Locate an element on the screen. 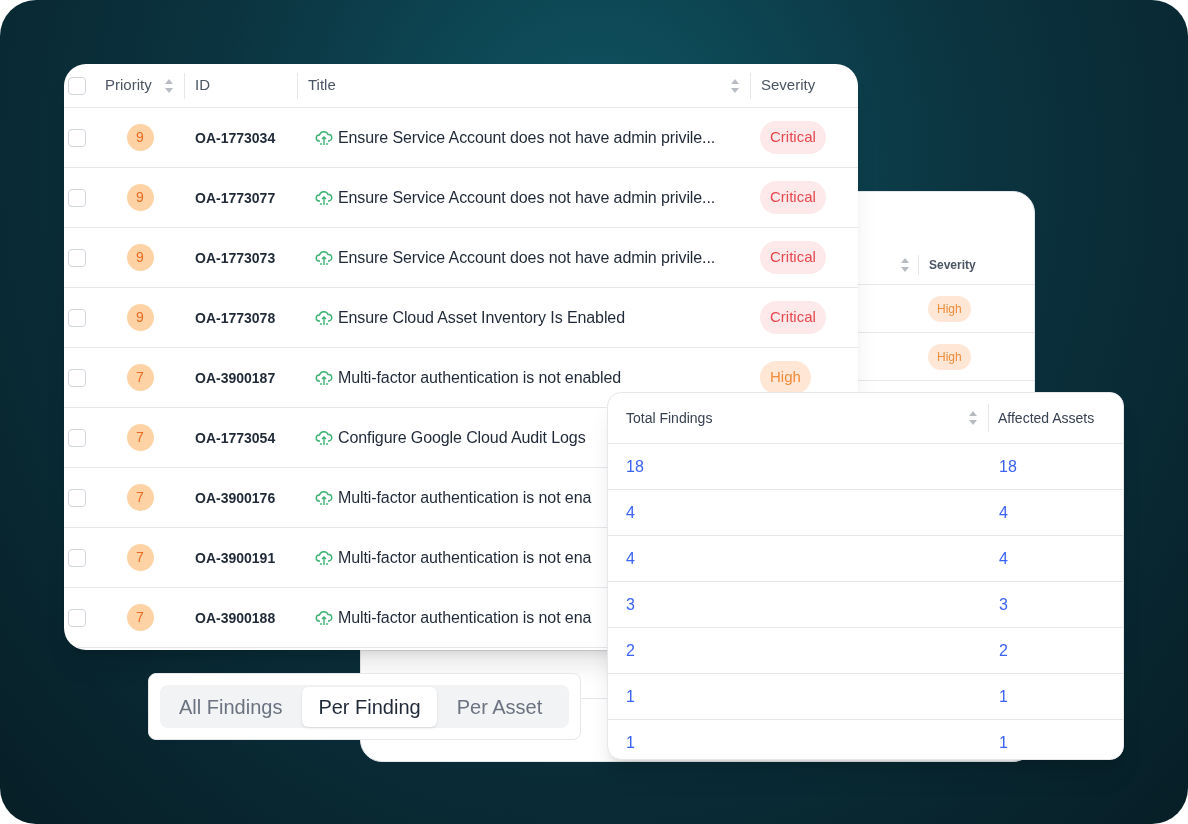 The height and width of the screenshot is (824, 1188). view-tab: All Findings is located at coordinates (231, 706).